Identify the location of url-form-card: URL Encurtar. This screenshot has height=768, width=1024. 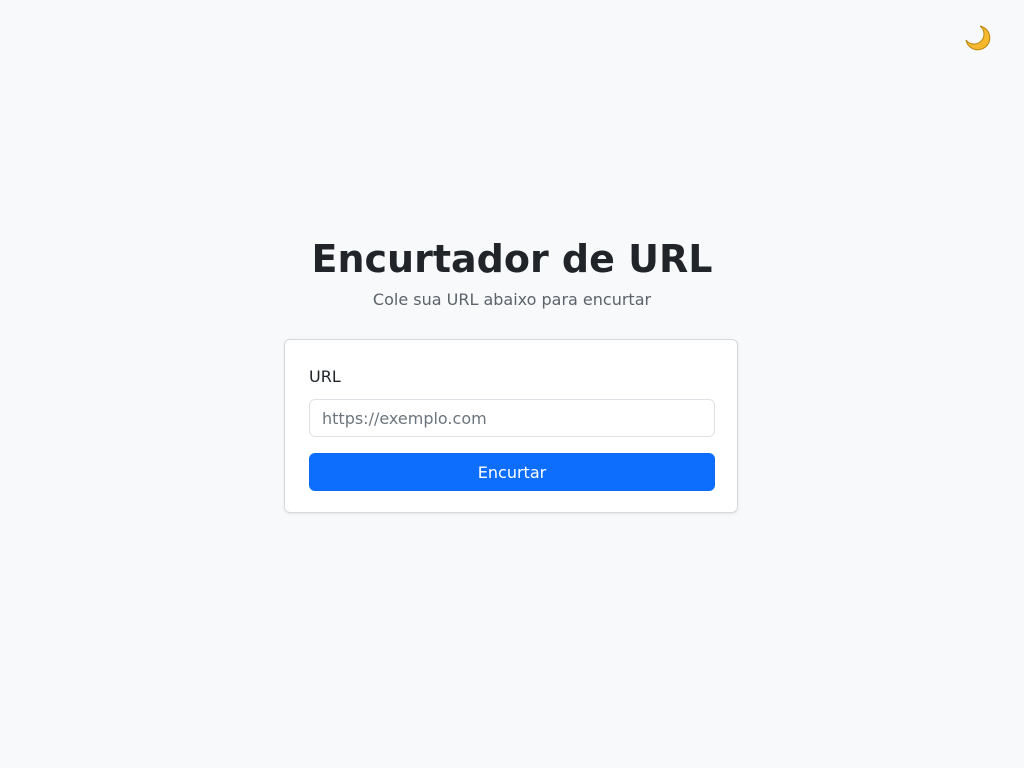
(511, 426).